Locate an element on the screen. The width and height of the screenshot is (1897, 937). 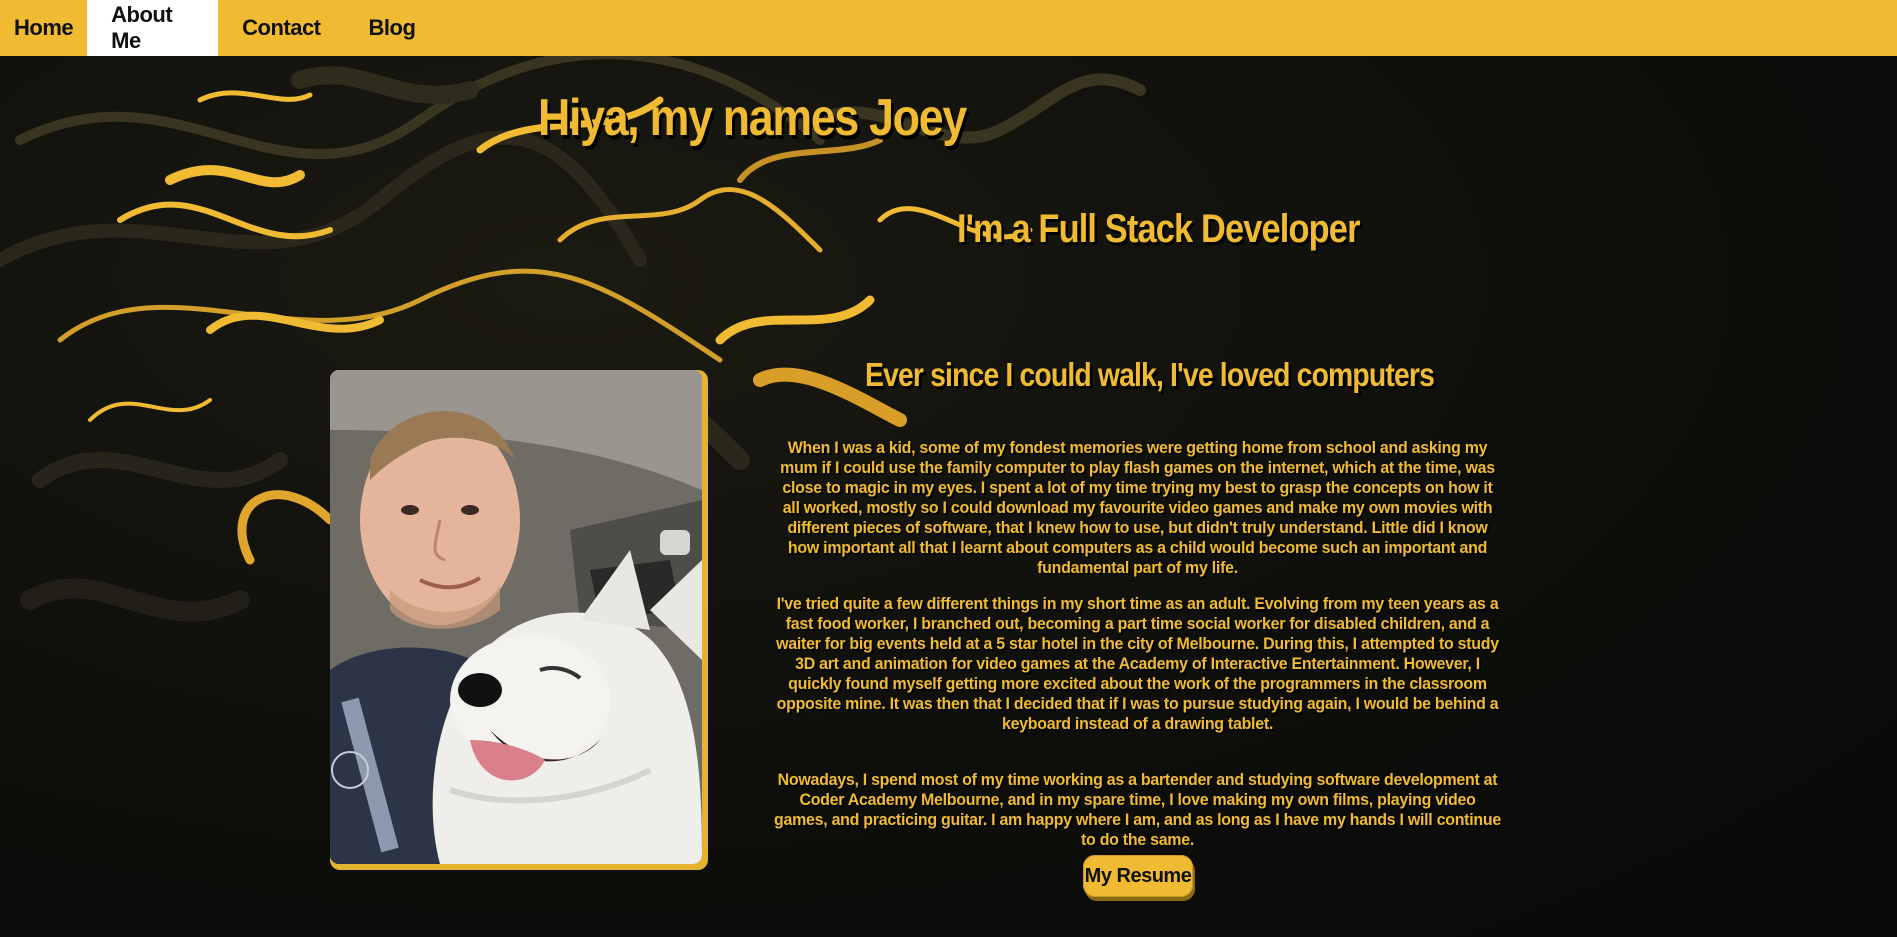
profile-photo-frame is located at coordinates (519, 620).